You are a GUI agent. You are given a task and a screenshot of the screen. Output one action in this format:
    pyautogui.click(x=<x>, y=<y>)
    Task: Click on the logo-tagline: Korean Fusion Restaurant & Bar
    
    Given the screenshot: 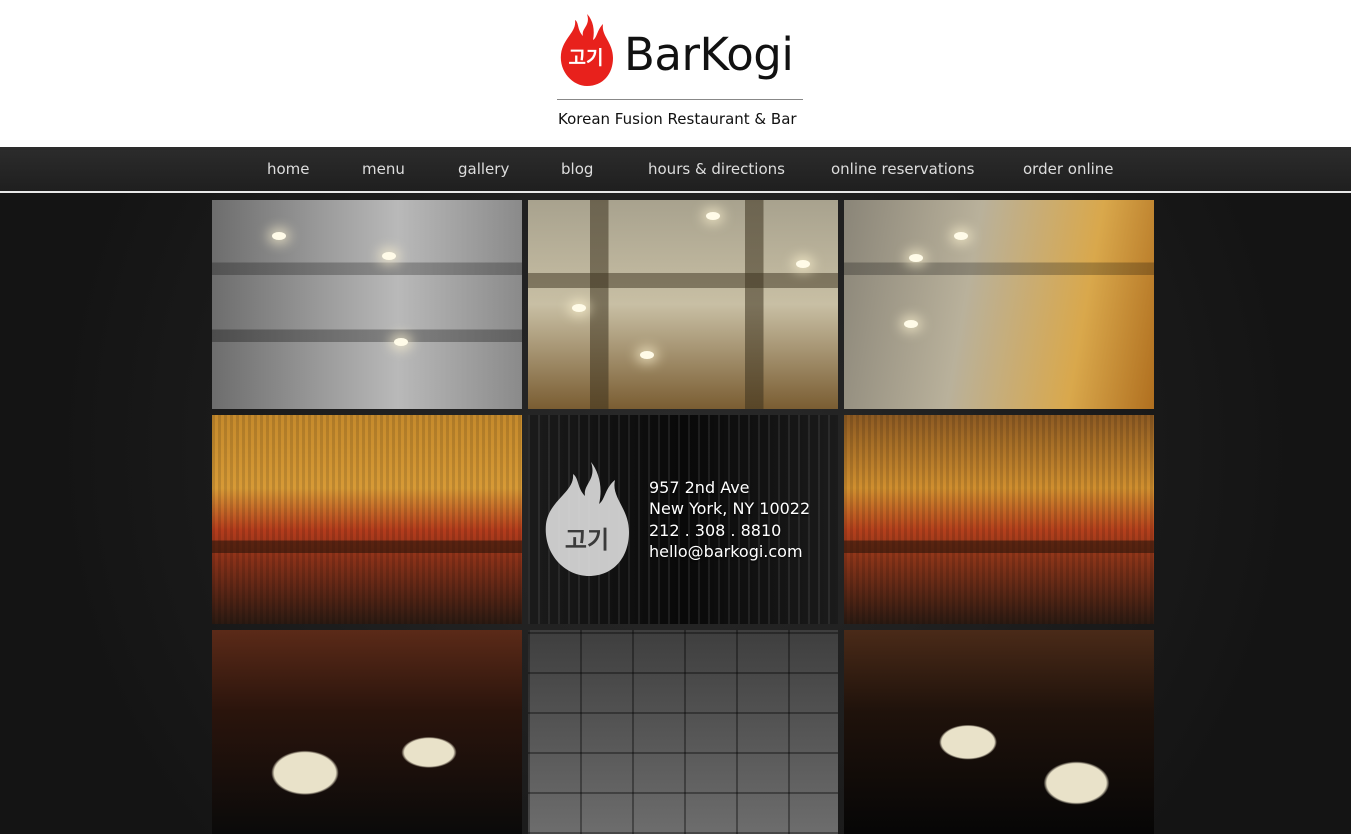 What is the action you would take?
    pyautogui.click(x=677, y=119)
    